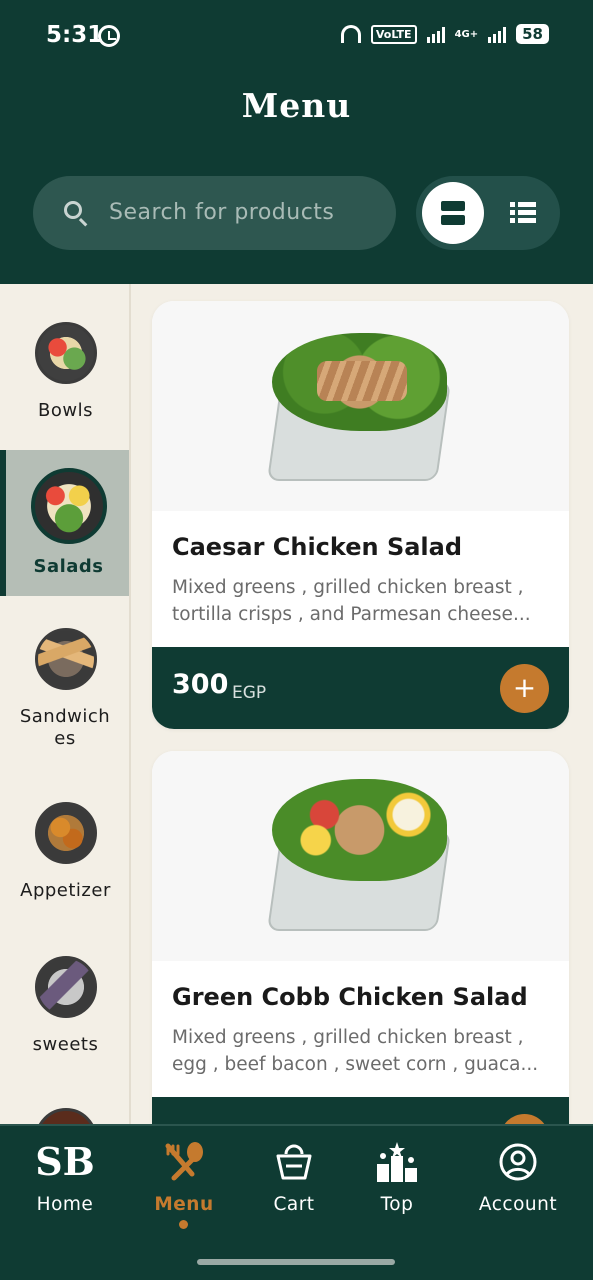 The image size is (593, 1280). I want to click on product-currency: EGP, so click(249, 693).